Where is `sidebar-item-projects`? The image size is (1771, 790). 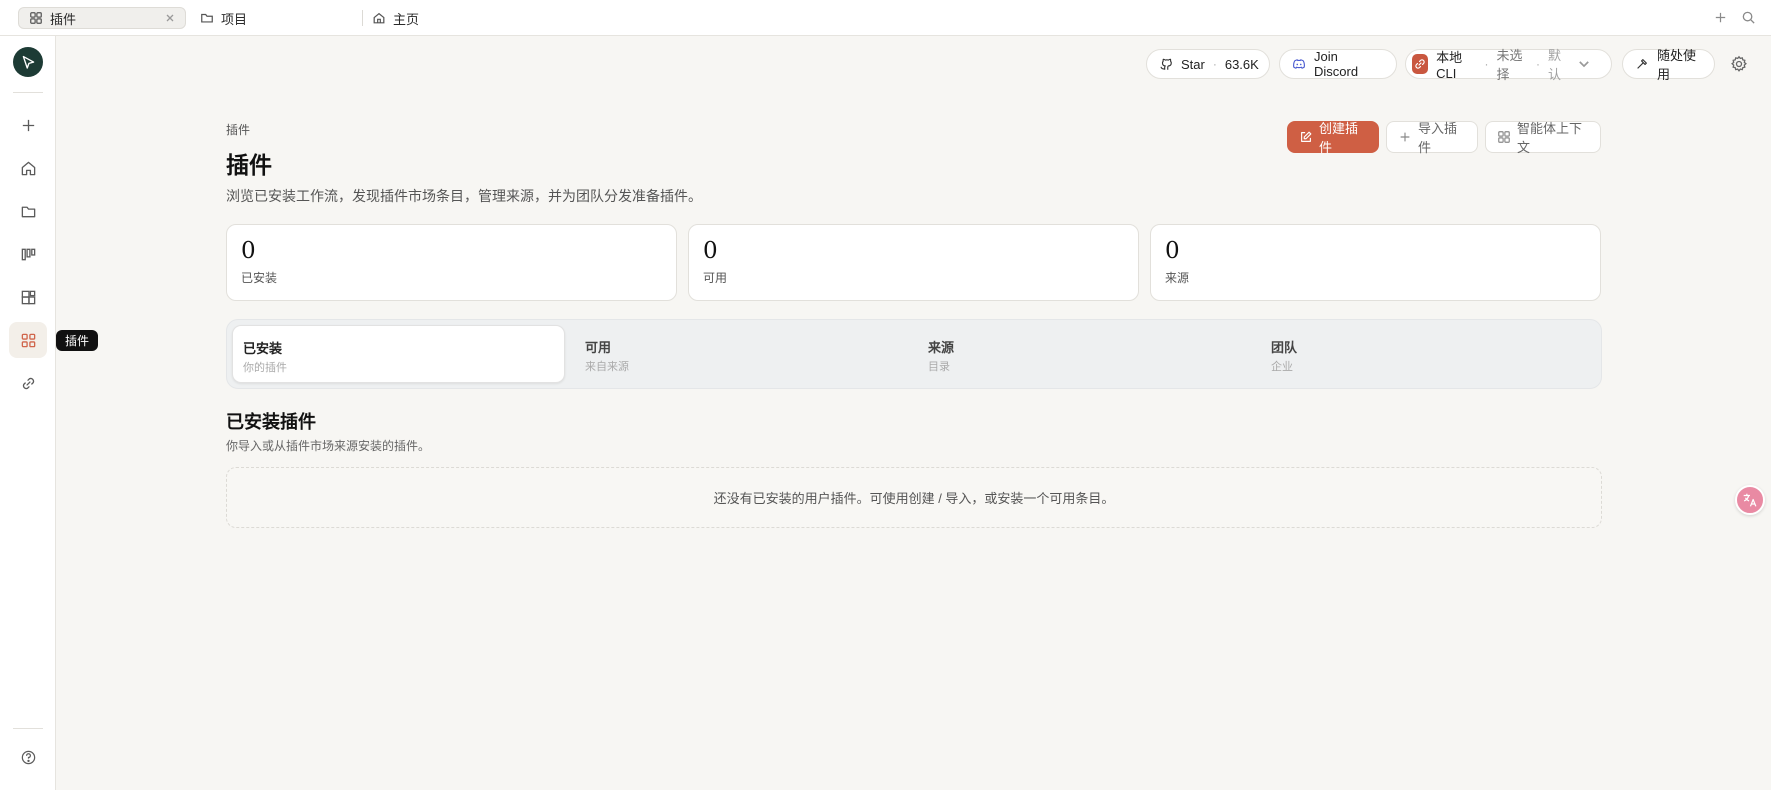 sidebar-item-projects is located at coordinates (28, 211).